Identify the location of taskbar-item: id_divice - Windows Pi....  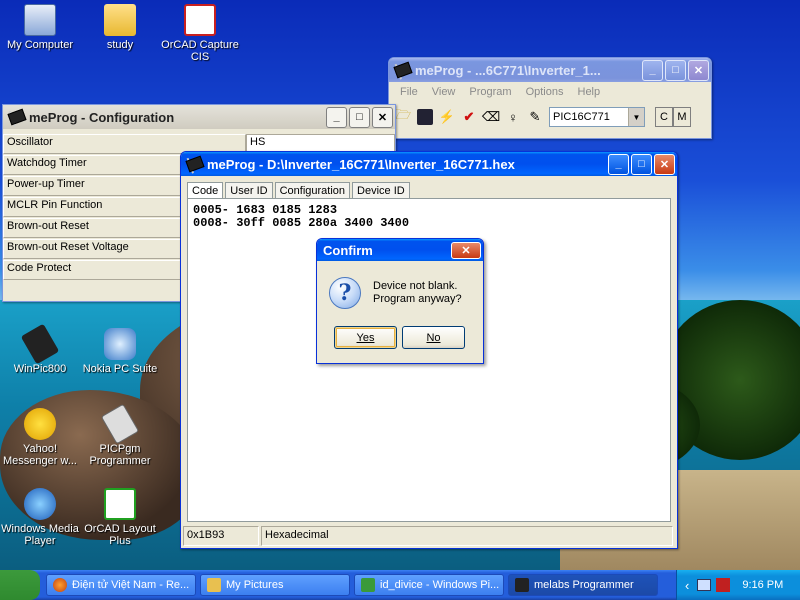
(429, 585).